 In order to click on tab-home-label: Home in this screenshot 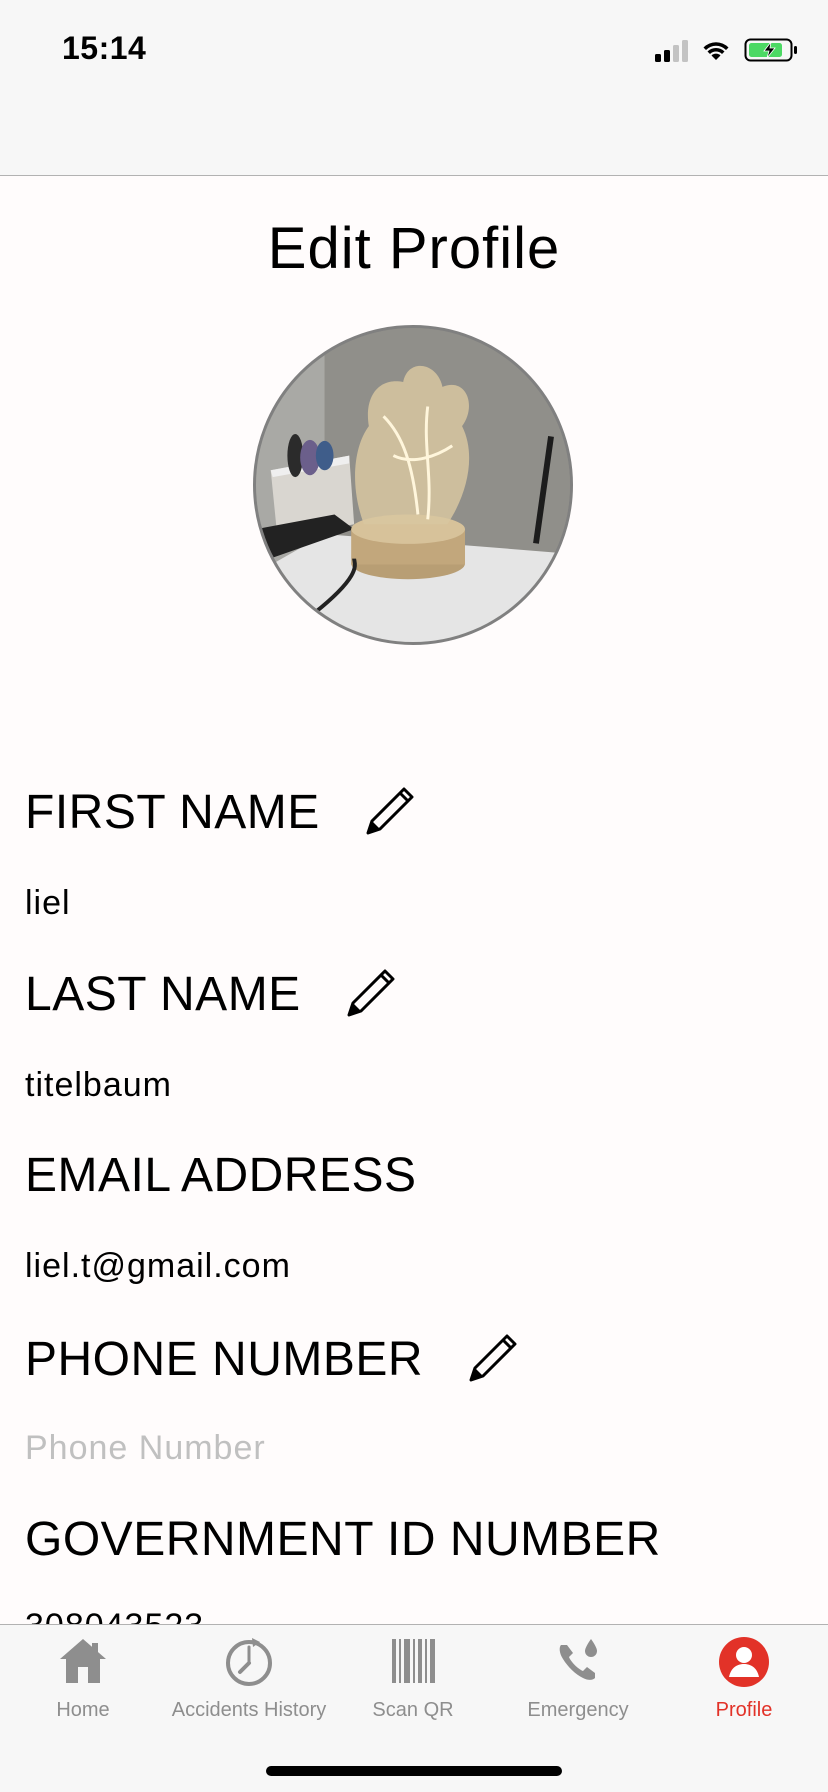, I will do `click(83, 1710)`.